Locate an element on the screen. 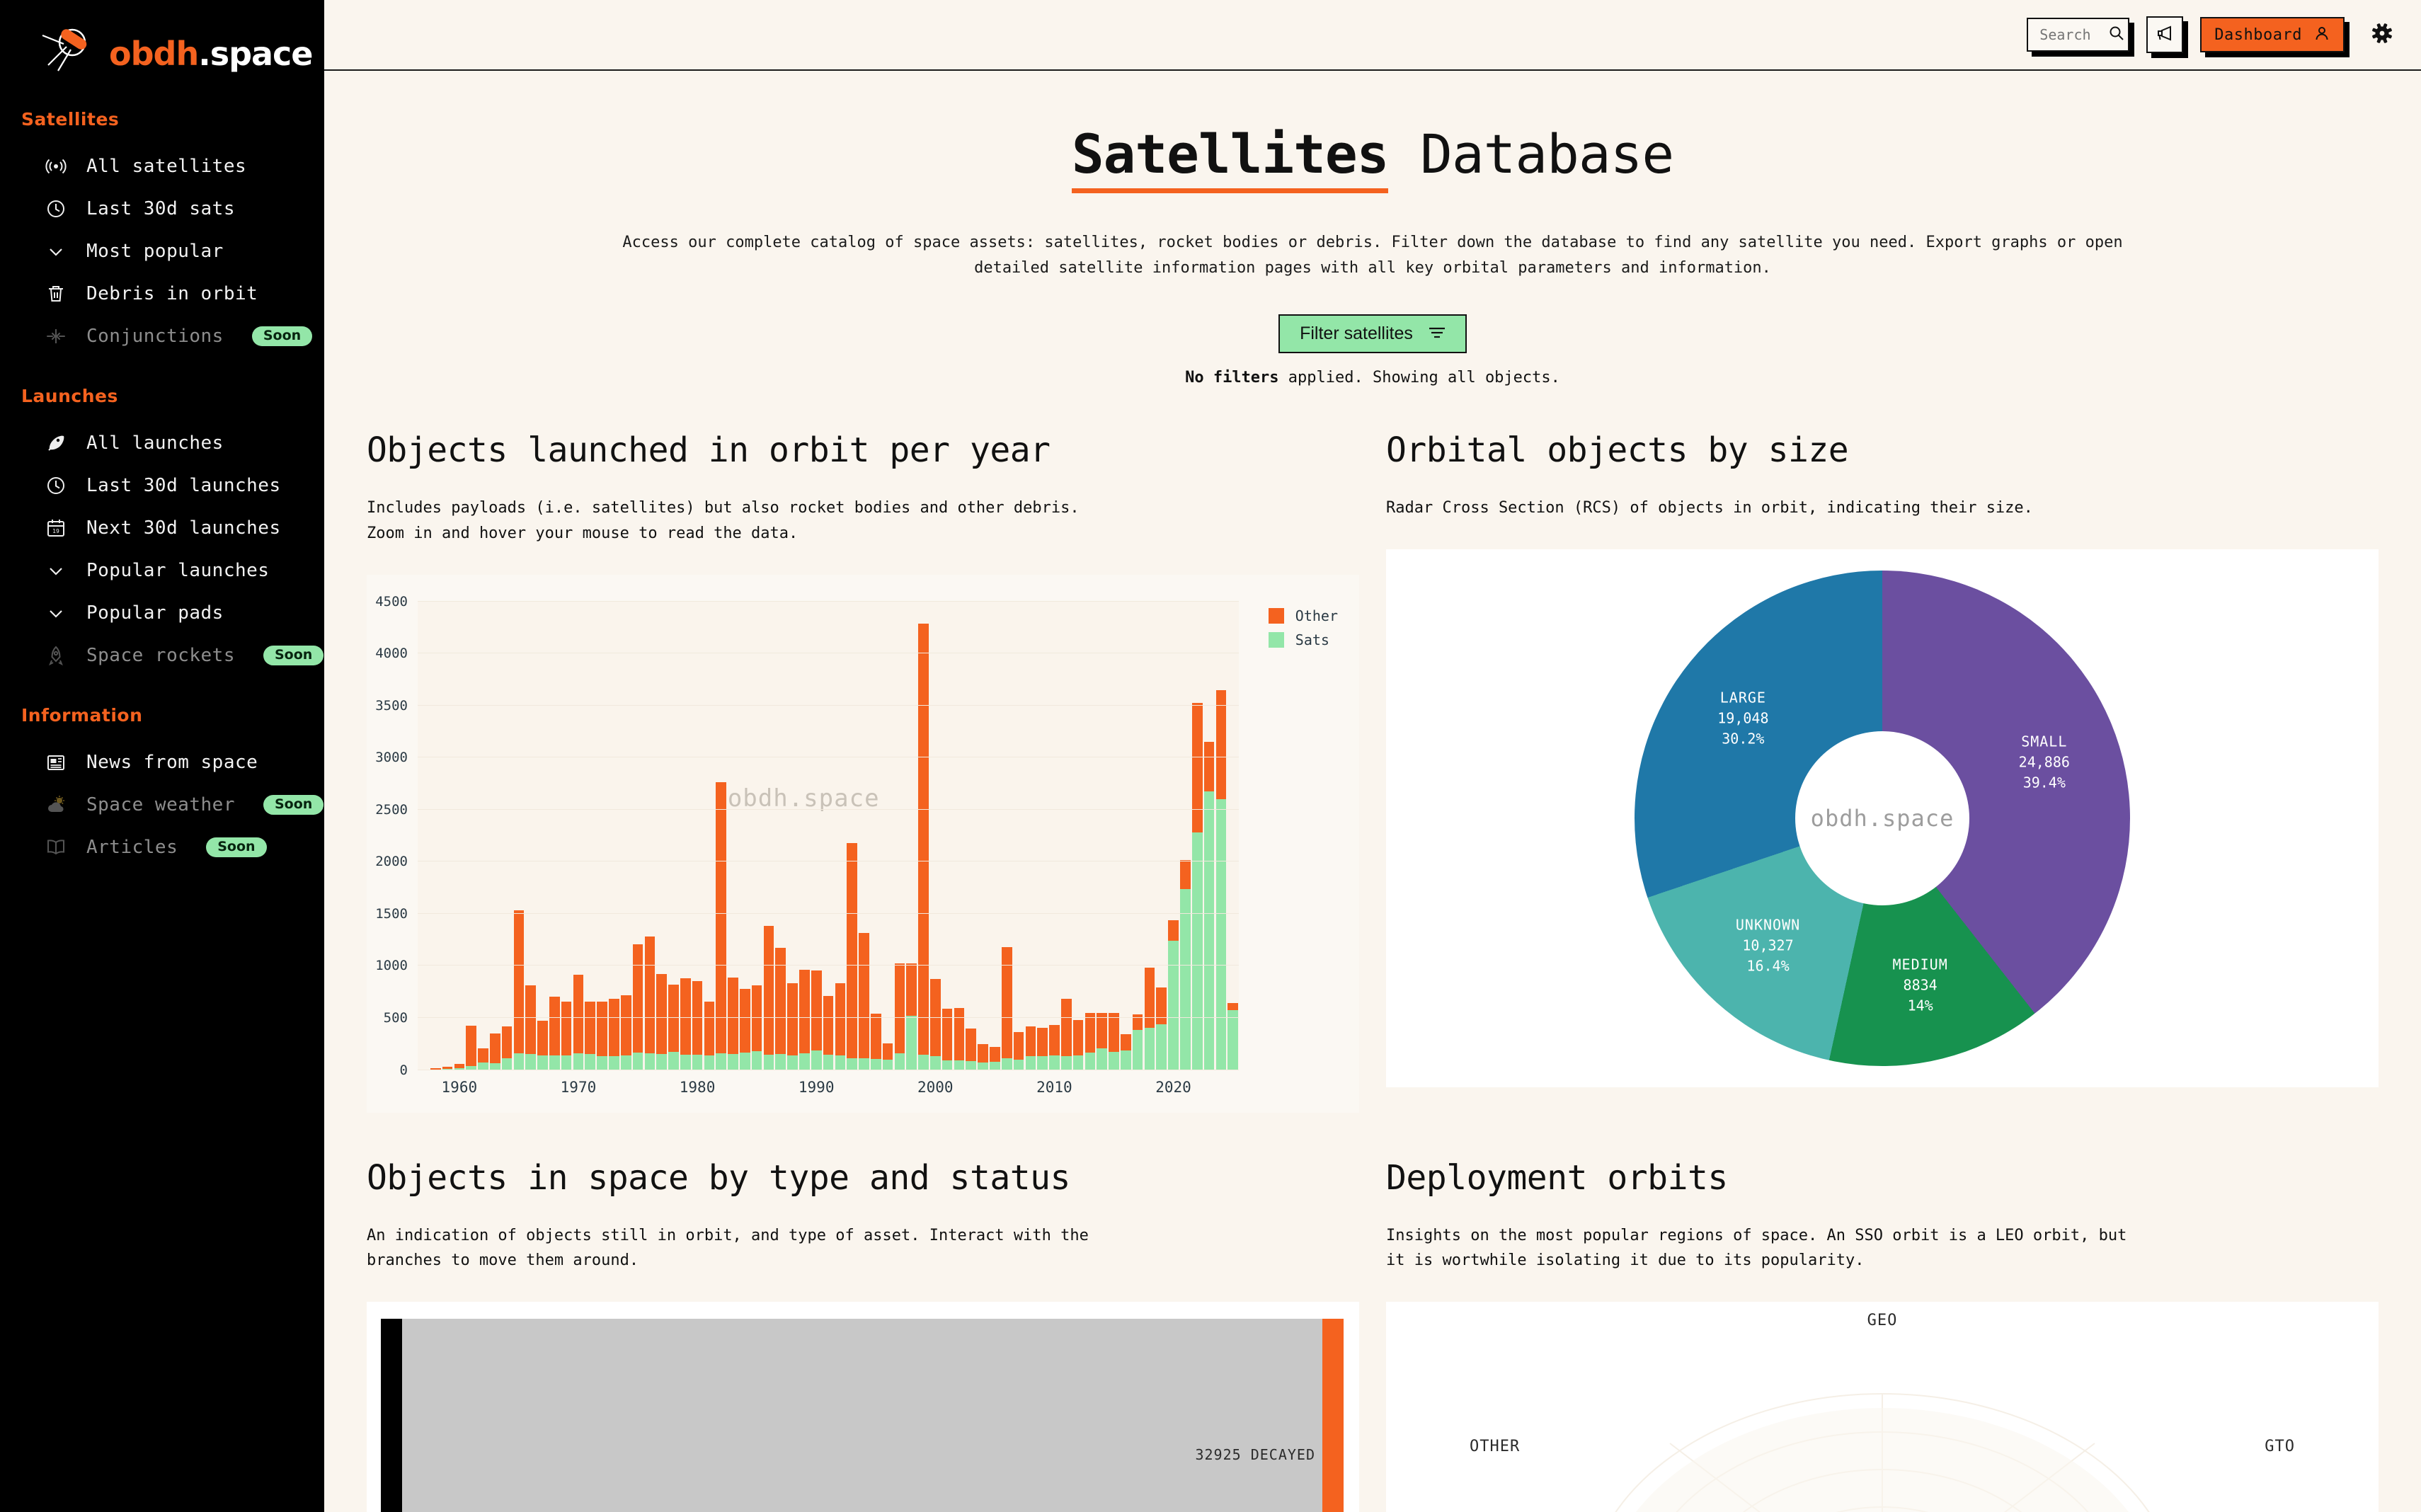 The height and width of the screenshot is (1512, 2421). bar-1986 is located at coordinates (769, 836).